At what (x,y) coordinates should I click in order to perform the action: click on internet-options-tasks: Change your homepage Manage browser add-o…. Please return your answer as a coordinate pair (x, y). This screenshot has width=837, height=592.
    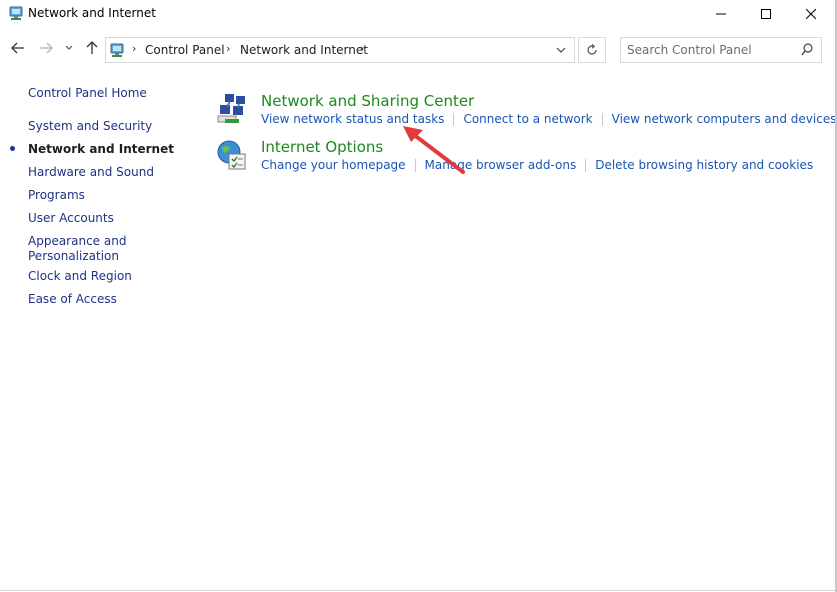
    Looking at the image, I should click on (537, 165).